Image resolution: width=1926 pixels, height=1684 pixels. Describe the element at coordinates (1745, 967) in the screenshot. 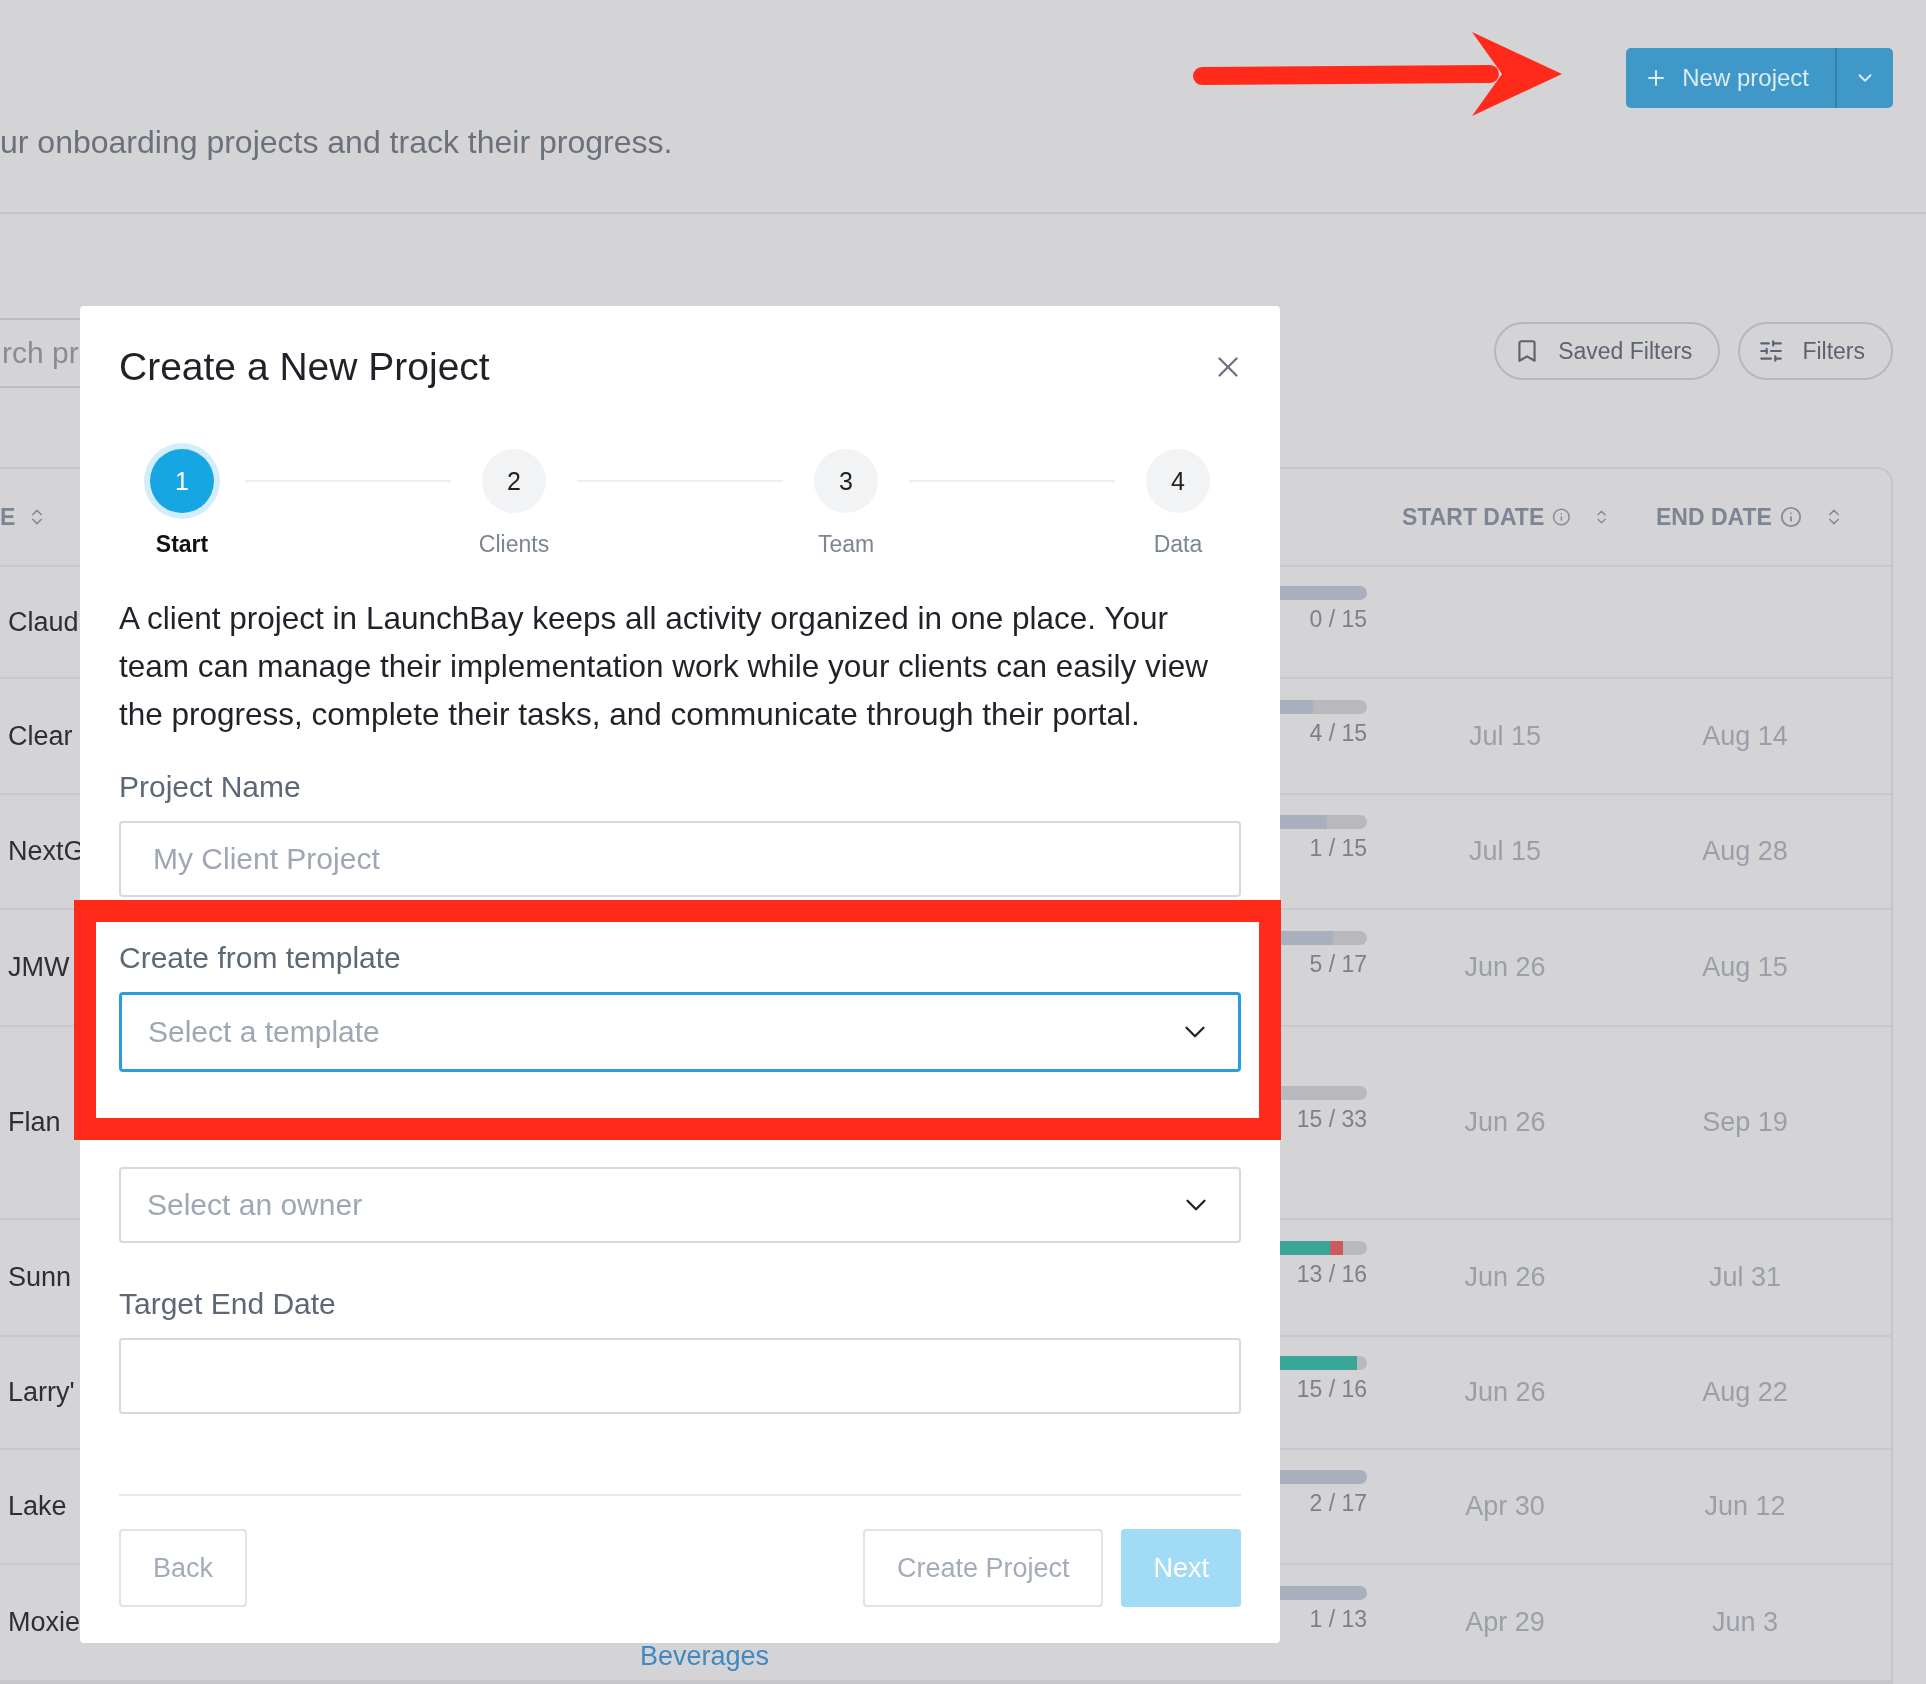

I see `end-date: Aug 15` at that location.